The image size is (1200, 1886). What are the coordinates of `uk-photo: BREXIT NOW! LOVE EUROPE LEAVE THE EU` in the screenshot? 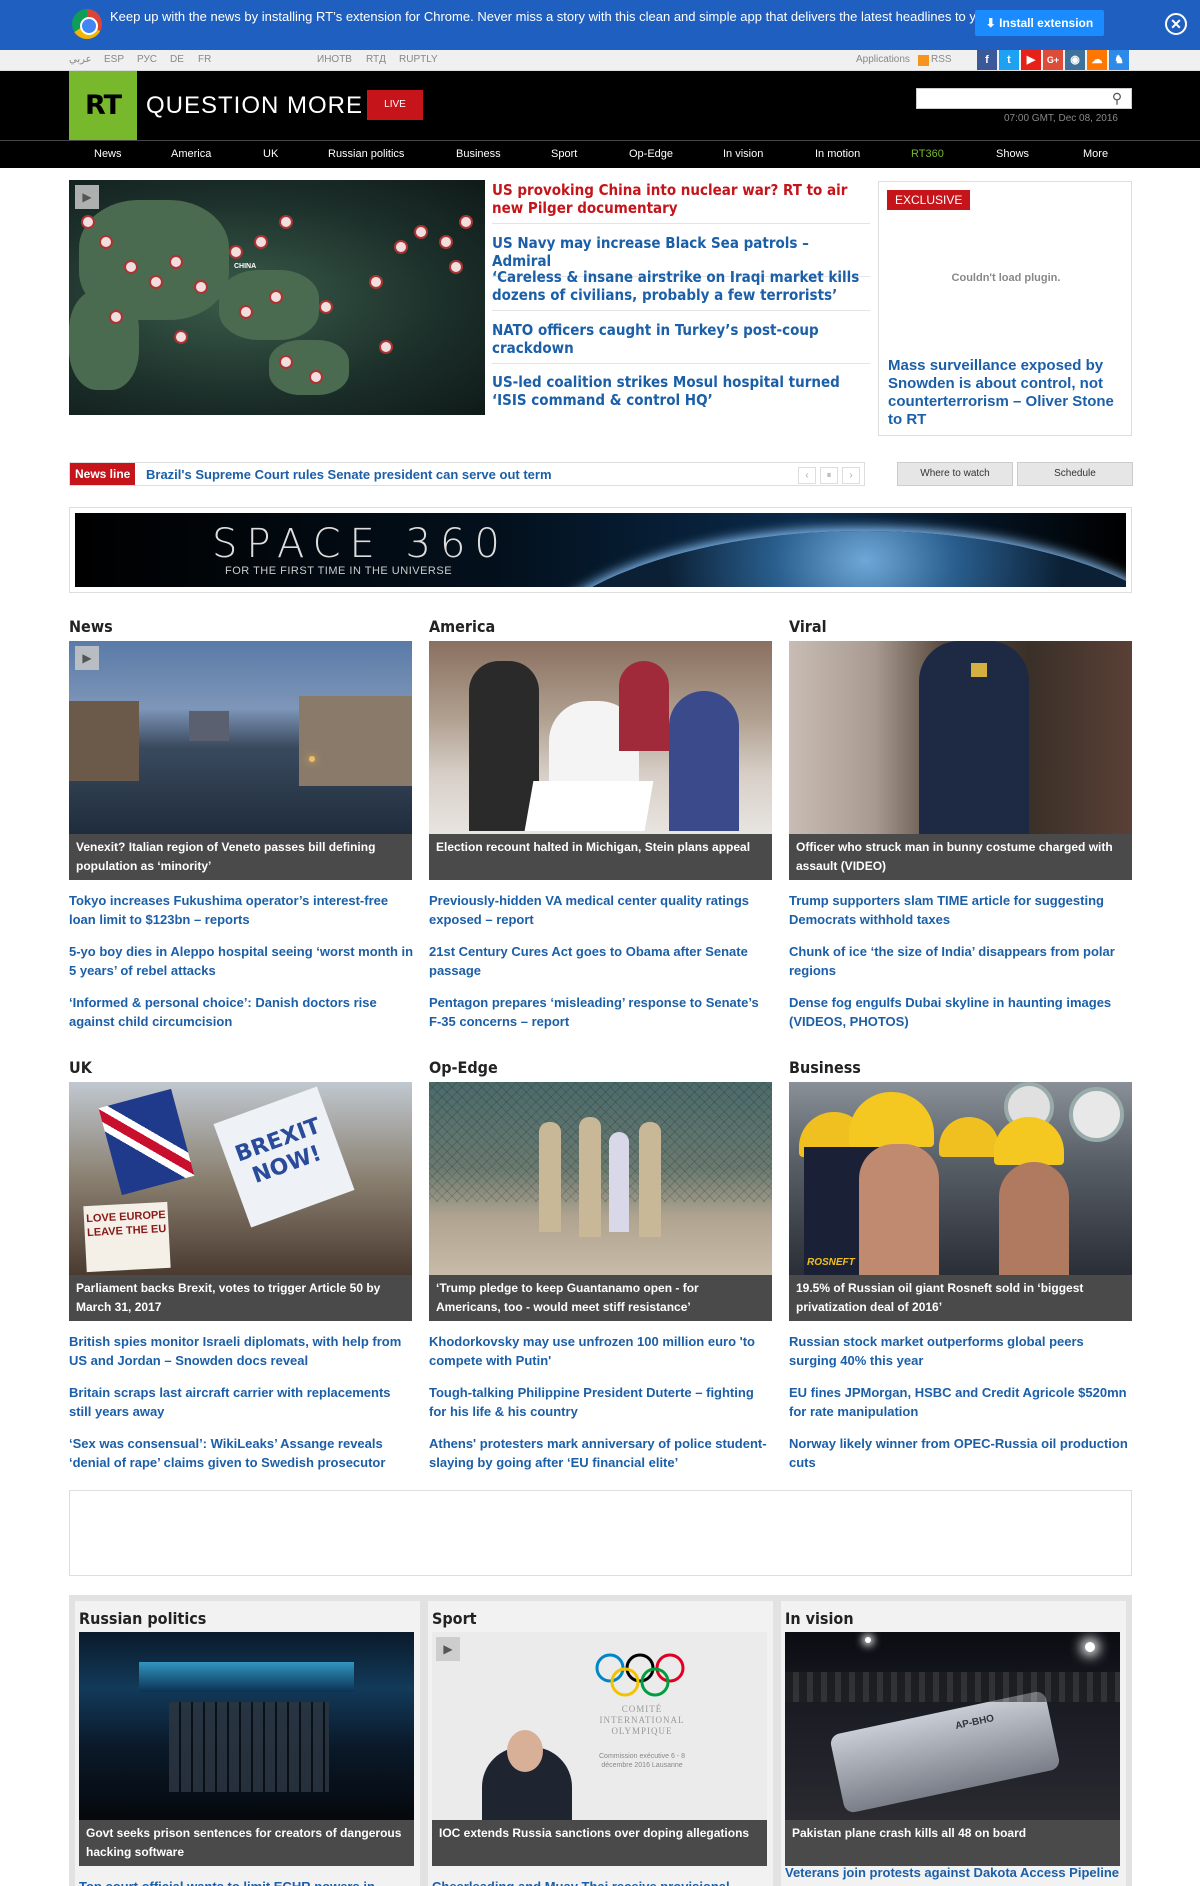 It's located at (240, 1178).